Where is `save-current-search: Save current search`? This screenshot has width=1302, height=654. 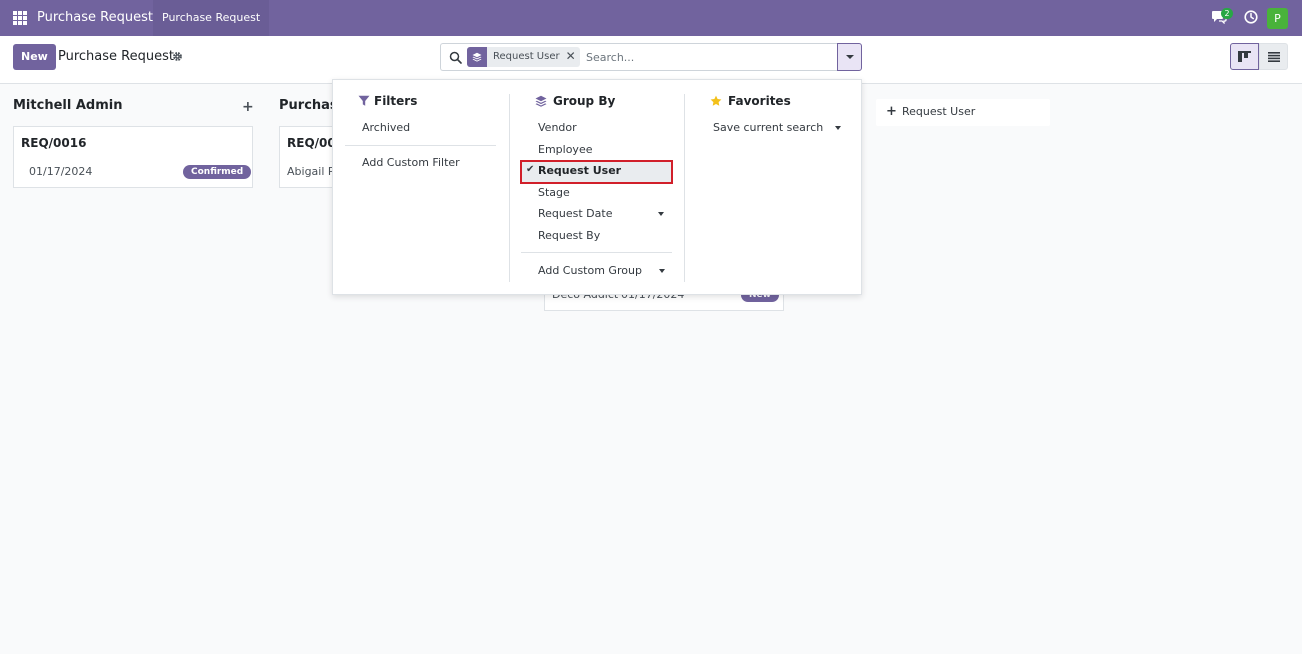 save-current-search: Save current search is located at coordinates (768, 127).